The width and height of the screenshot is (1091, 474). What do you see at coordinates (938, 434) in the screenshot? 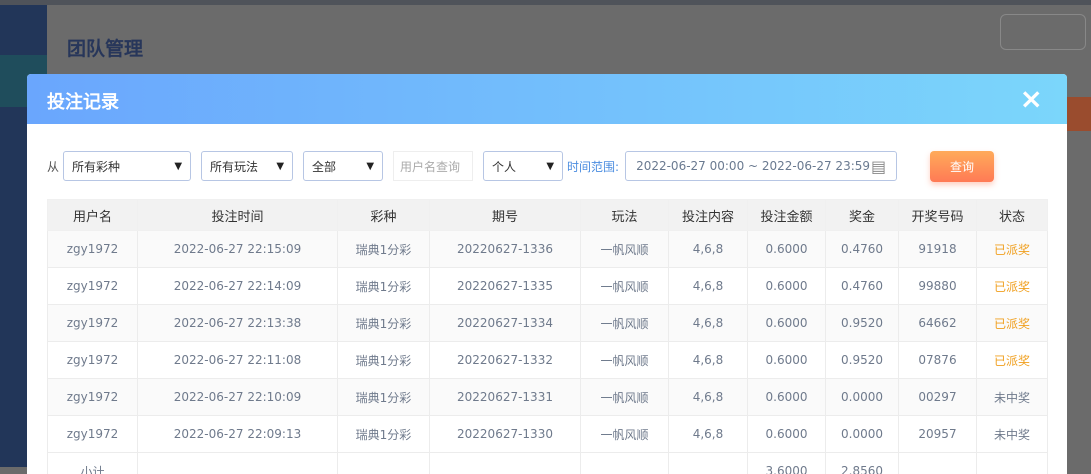
I see `cell-draw-number: 20957` at bounding box center [938, 434].